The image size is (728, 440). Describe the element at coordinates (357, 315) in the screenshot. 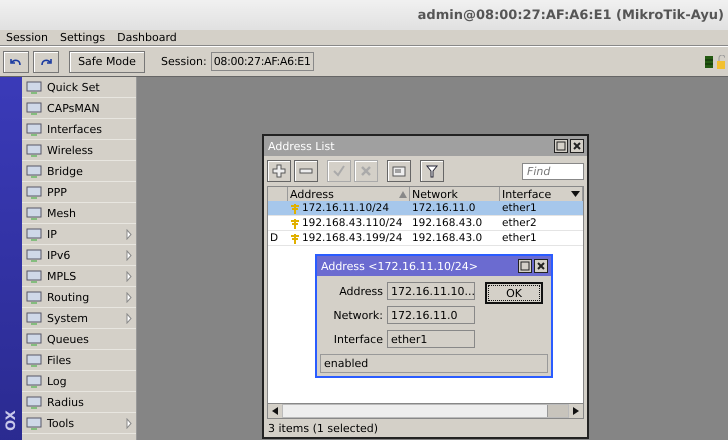

I see `field-label: Network:` at that location.